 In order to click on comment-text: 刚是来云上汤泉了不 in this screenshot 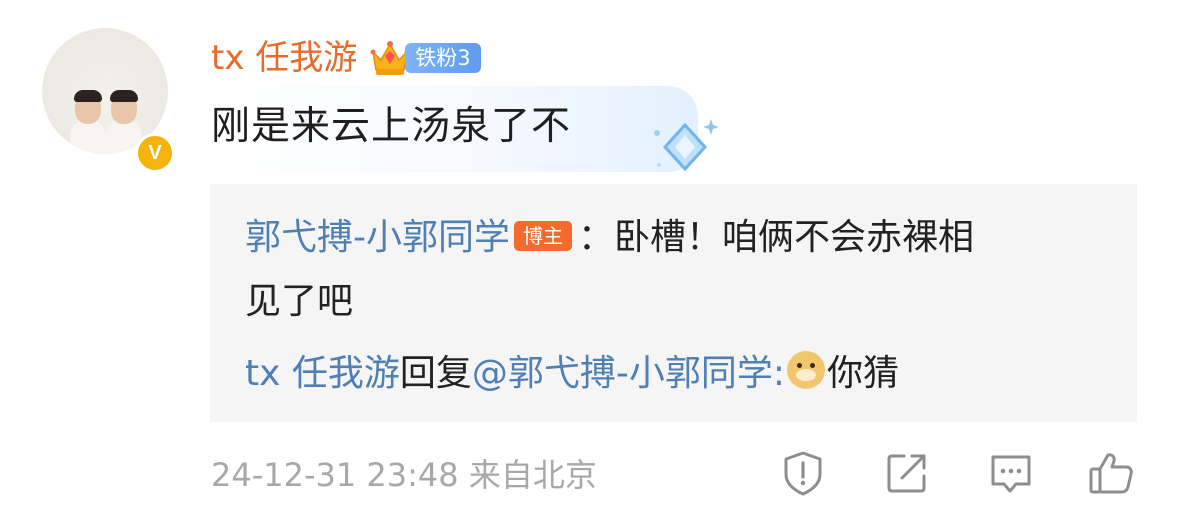, I will do `click(391, 126)`.